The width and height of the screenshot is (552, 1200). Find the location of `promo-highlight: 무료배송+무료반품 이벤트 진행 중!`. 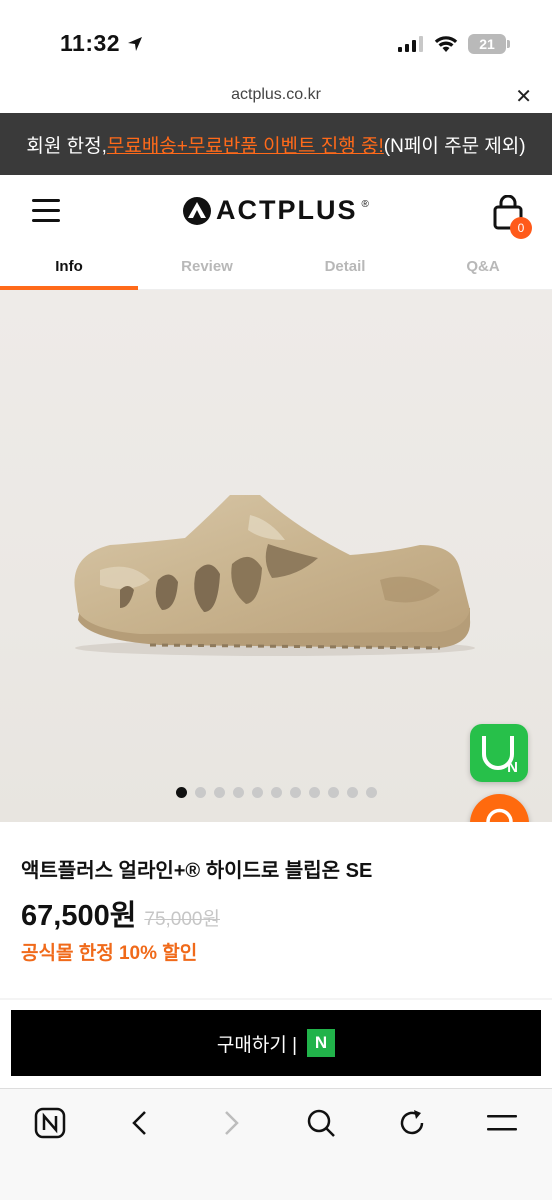

promo-highlight: 무료배송+무료반품 이벤트 진행 중! is located at coordinates (245, 144).